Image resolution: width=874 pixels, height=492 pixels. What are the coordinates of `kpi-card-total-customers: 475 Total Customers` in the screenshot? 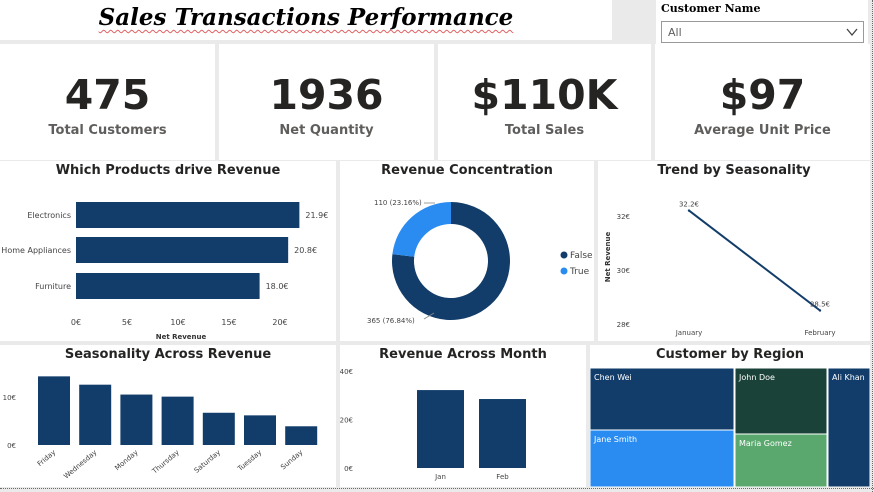 It's located at (107, 102).